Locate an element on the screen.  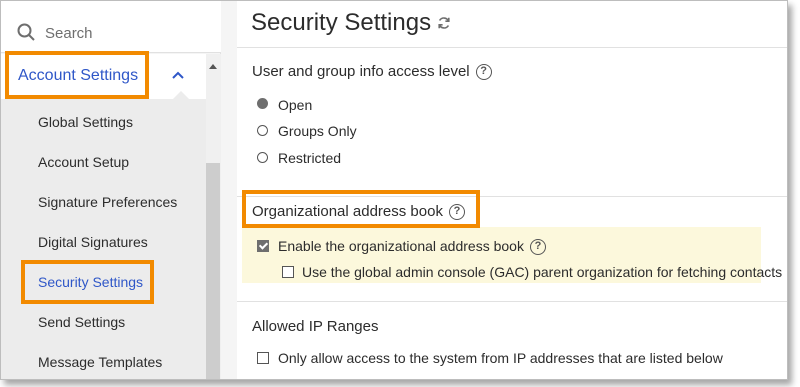
ip-ranges-heading: Allowed IP Ranges is located at coordinates (315, 326).